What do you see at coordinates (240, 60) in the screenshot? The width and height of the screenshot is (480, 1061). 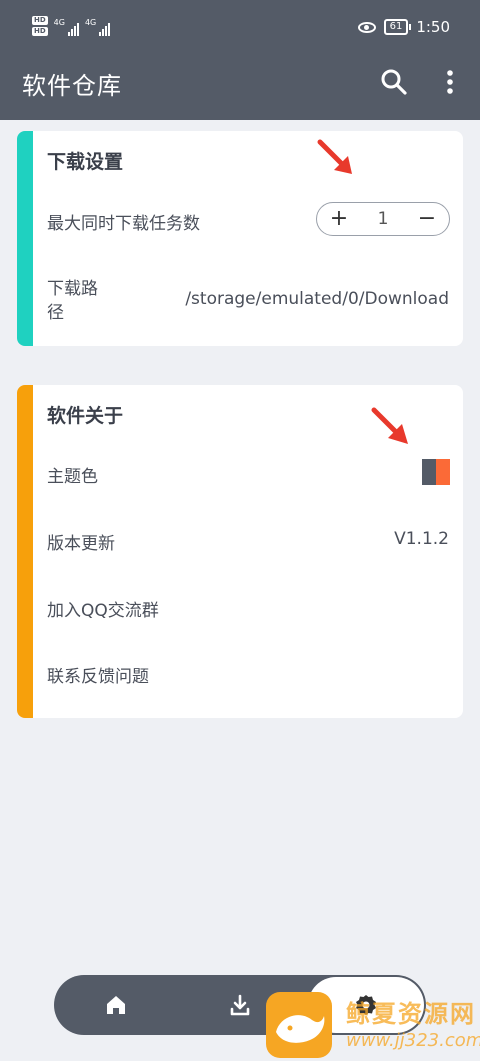 I see `app-bar: HD HD 4G 4G 61 1:50 软件仓库` at bounding box center [240, 60].